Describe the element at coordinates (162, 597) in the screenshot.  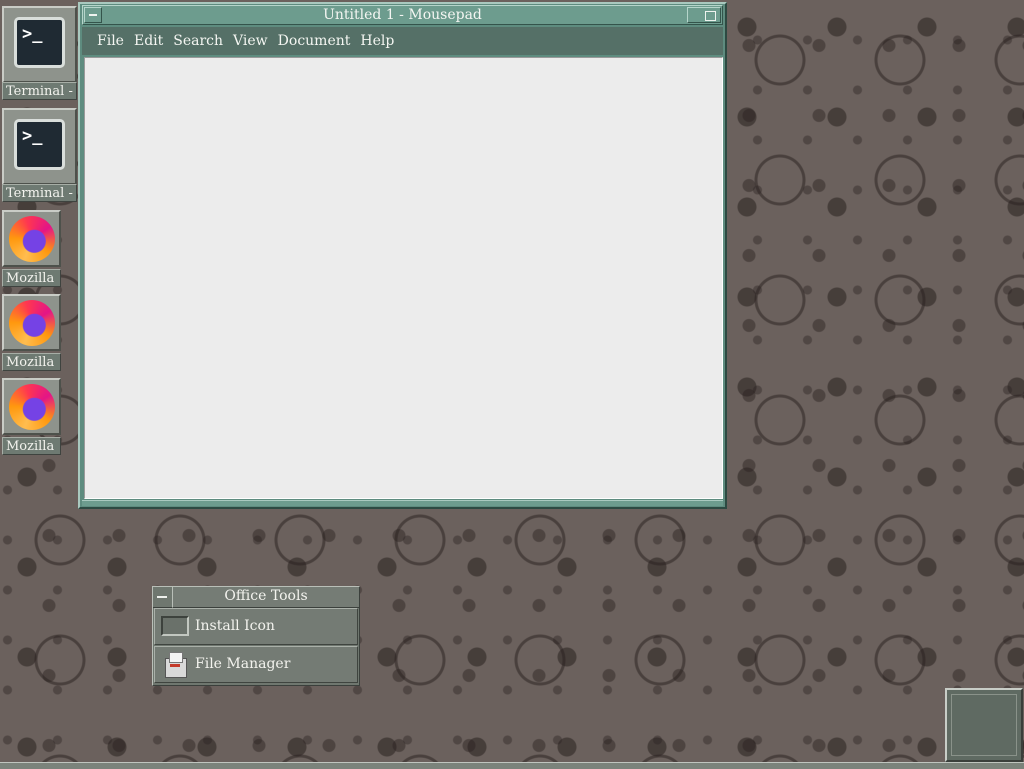
I see `panel-menu-button` at that location.